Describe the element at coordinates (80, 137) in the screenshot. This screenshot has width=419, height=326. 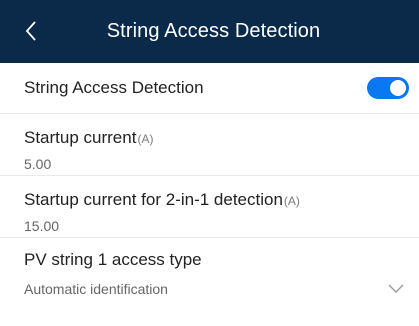
I see `startup-current-label-text: Startup current` at that location.